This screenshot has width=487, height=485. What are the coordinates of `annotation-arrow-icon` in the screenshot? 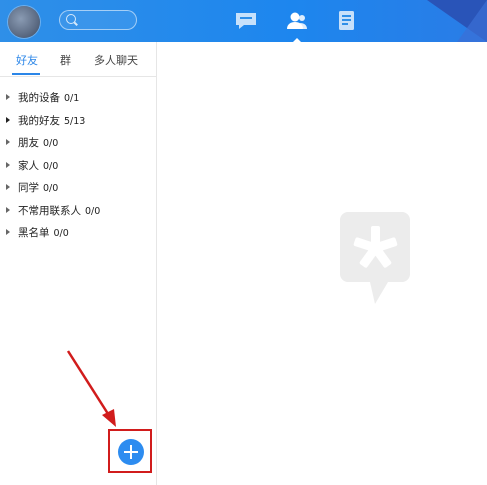 It's located at (95, 390).